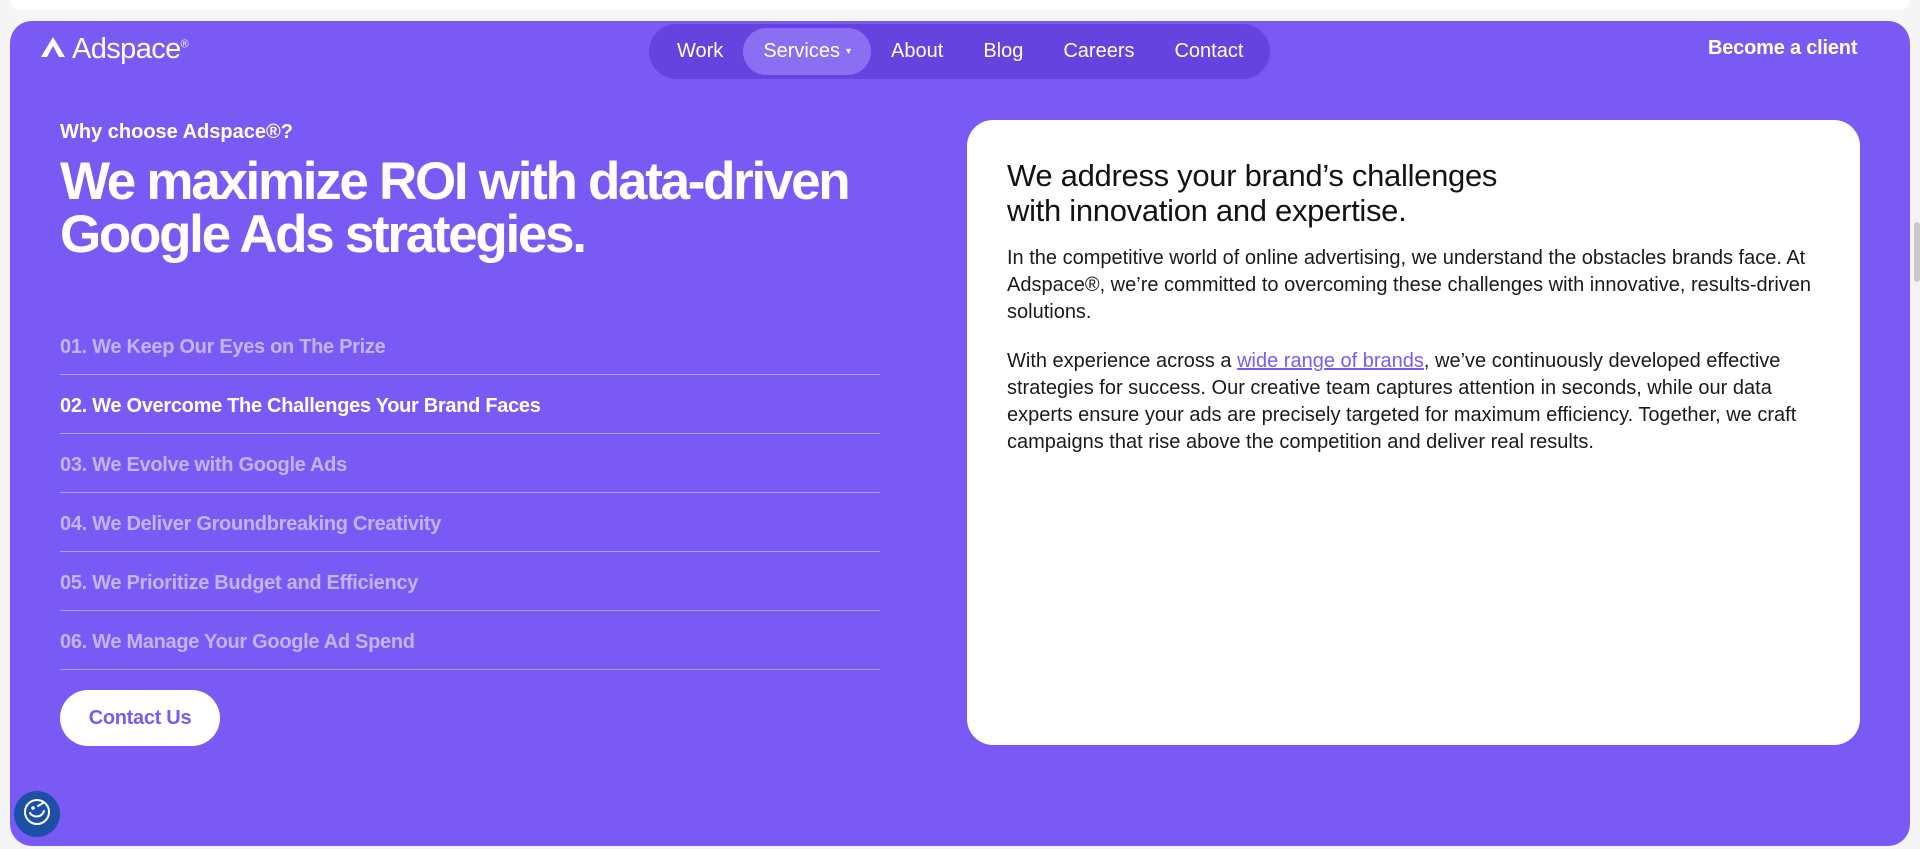 The width and height of the screenshot is (1920, 849). What do you see at coordinates (960, 5) in the screenshot?
I see `previous-section-edge` at bounding box center [960, 5].